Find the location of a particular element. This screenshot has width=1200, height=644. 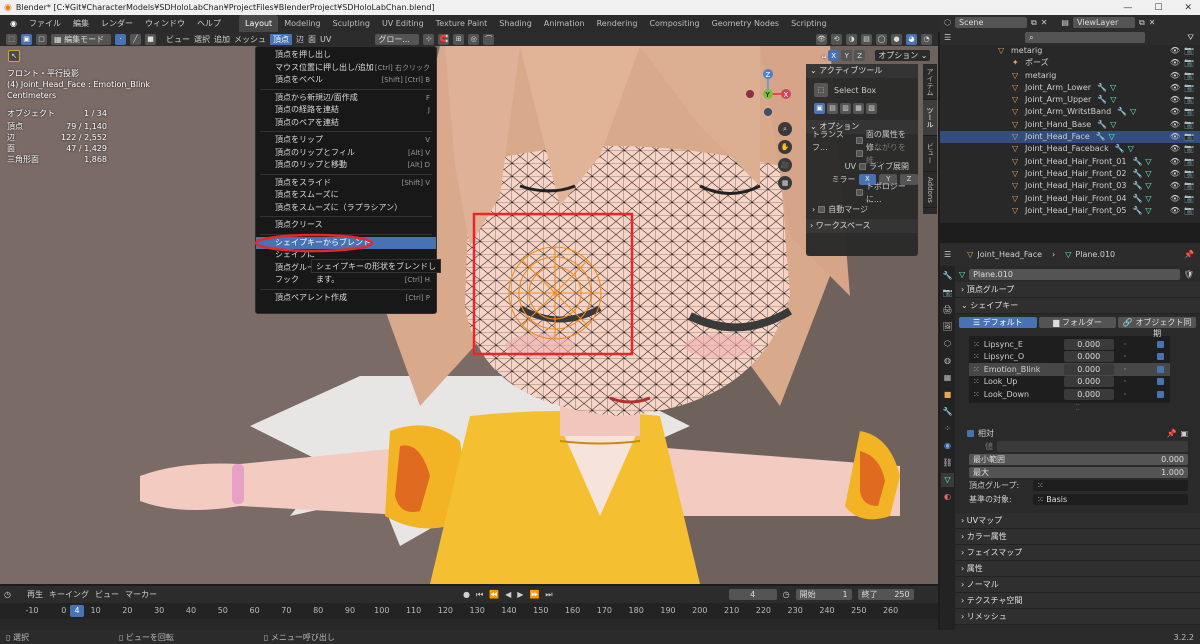

pin-shape-icon: 📌 is located at coordinates (1171, 433).